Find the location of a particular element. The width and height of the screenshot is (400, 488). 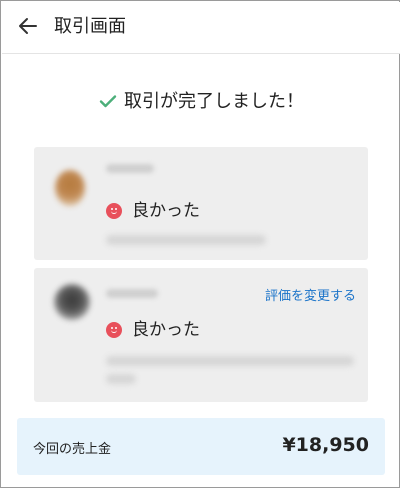

page-title: 取引画面 is located at coordinates (90, 26).